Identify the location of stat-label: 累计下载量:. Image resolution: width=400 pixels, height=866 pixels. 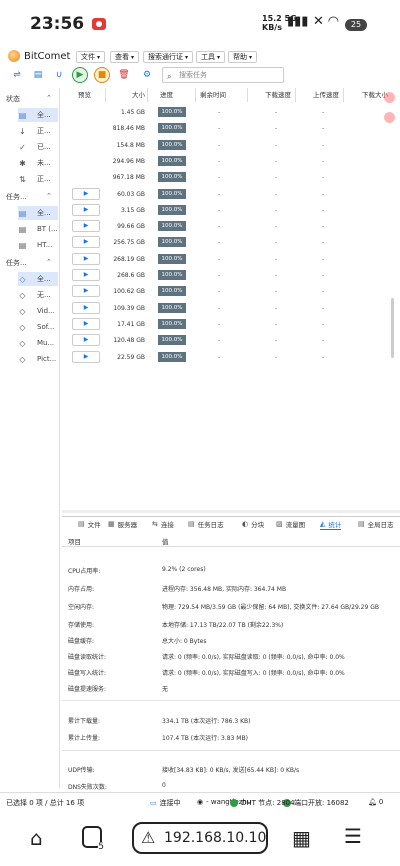
(84, 721).